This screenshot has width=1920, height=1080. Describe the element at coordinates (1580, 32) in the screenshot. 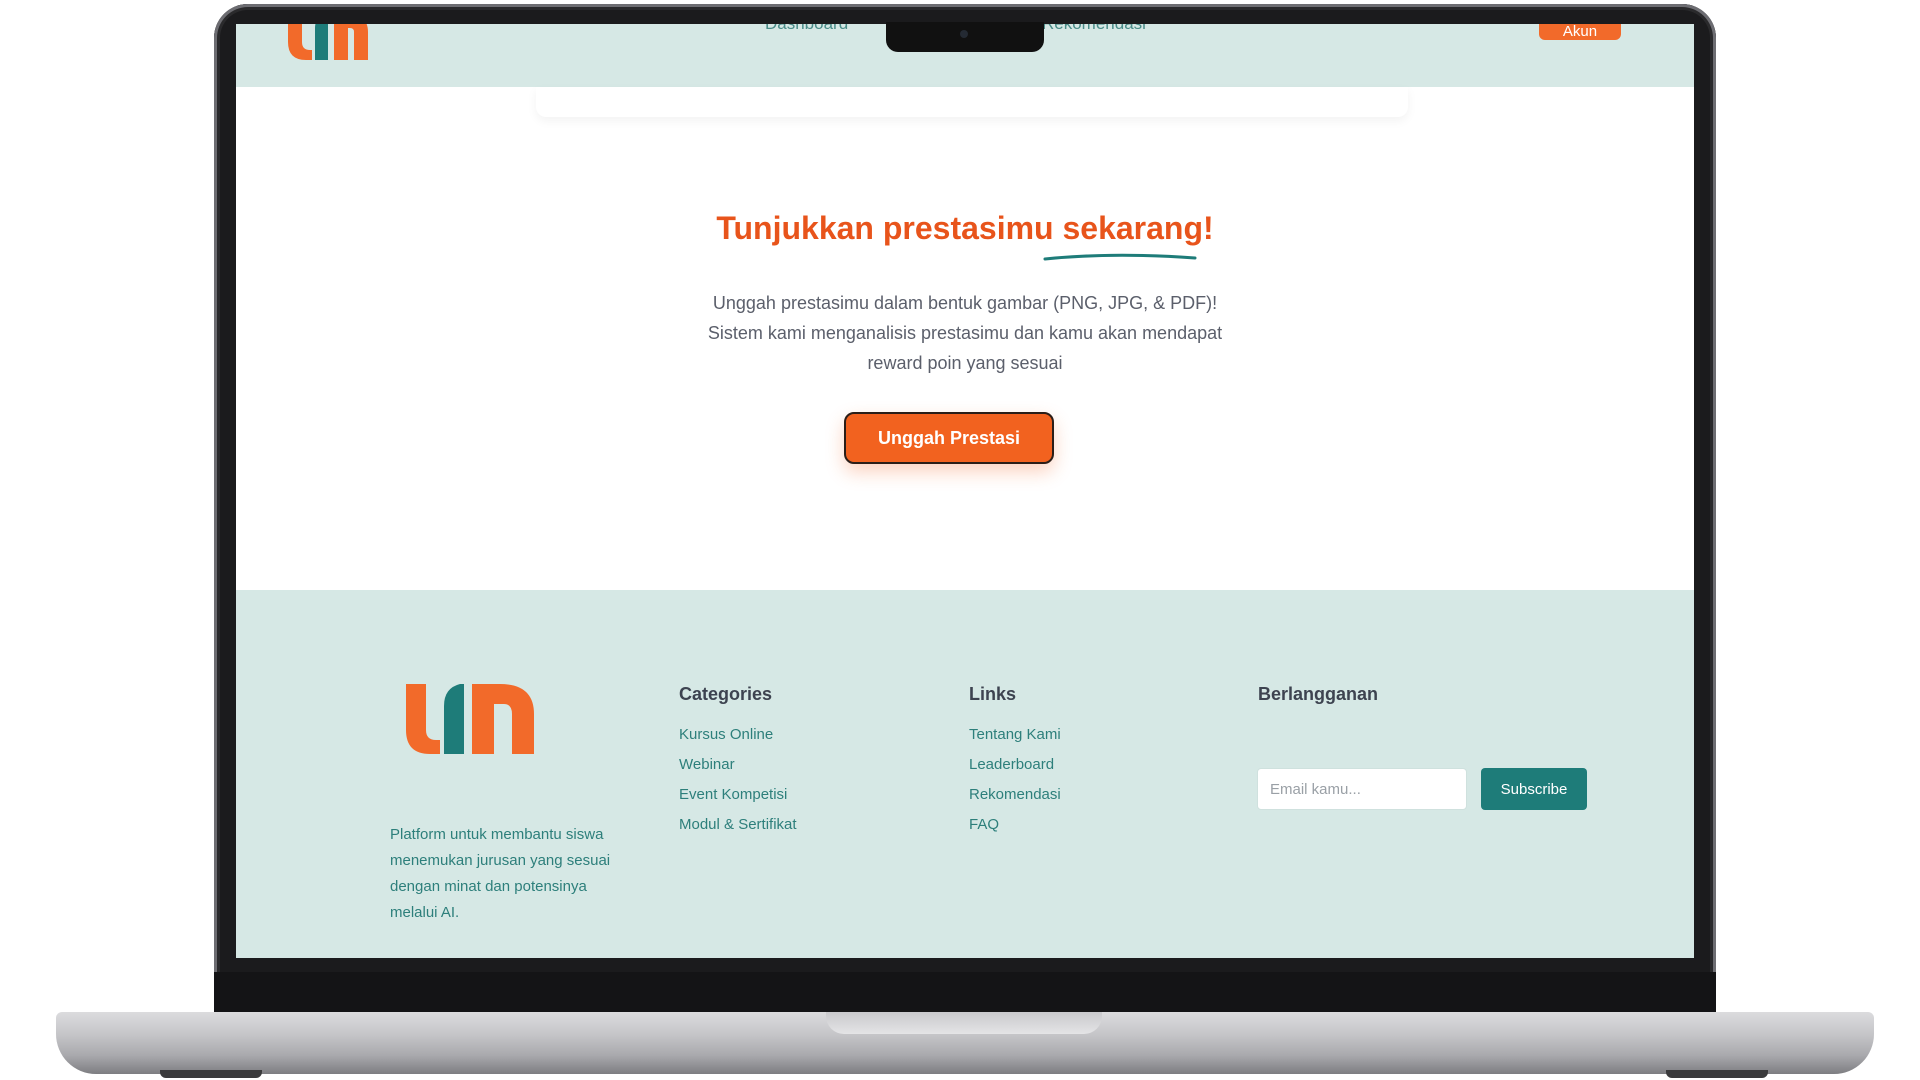

I see `account-button: Akun` at that location.